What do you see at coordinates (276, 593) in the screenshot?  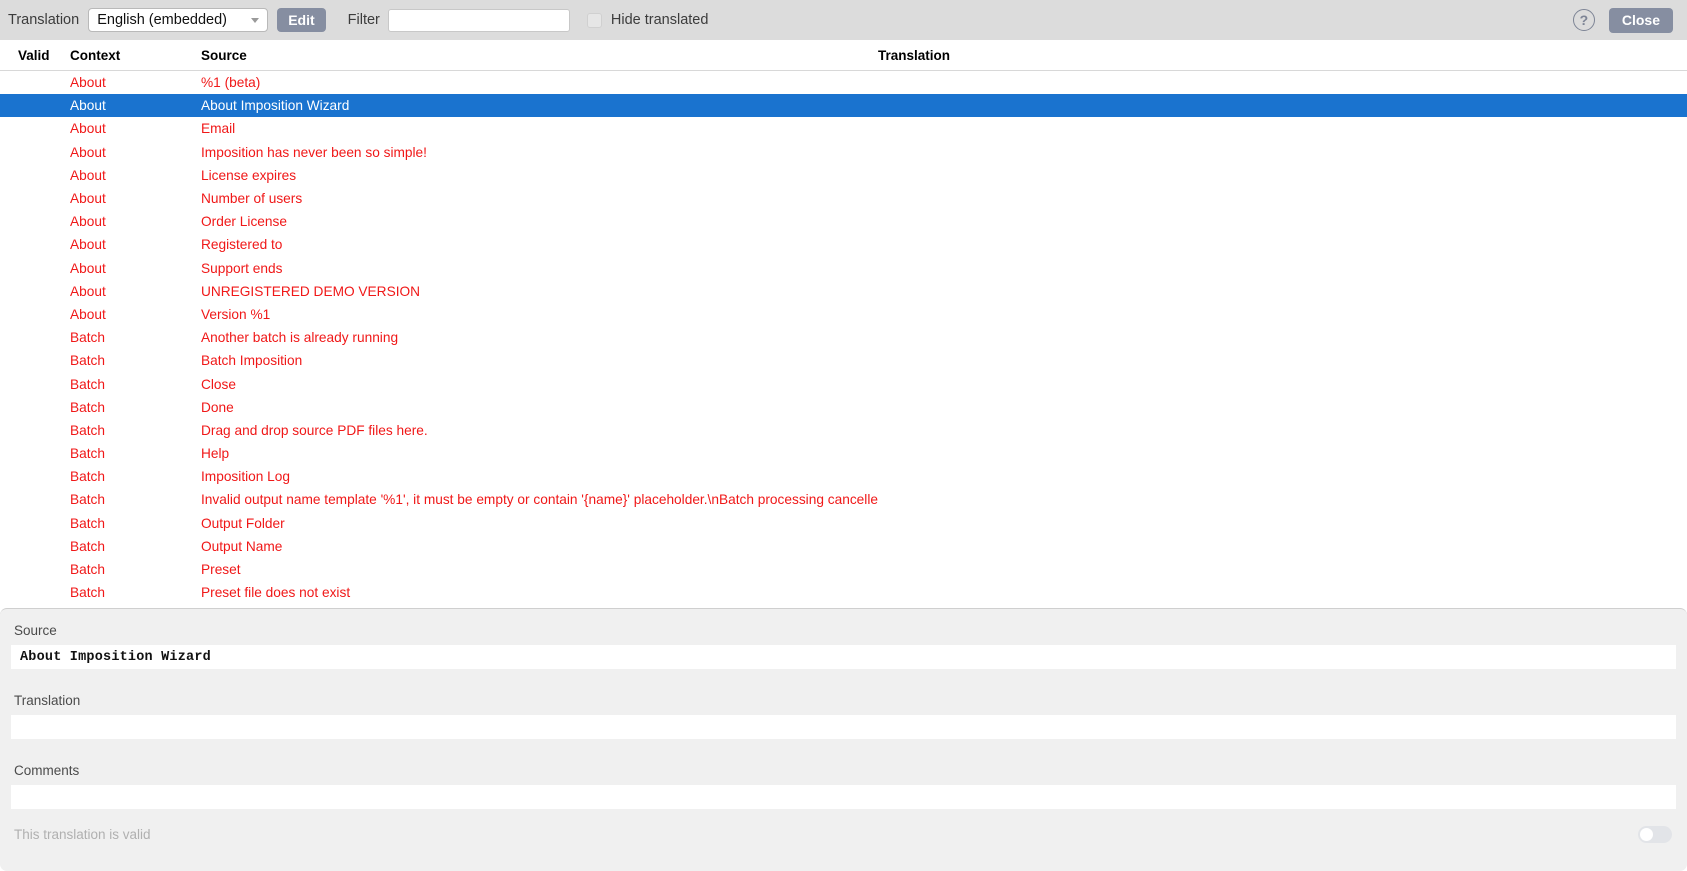 I see `cell-source: Preset file does not exist` at bounding box center [276, 593].